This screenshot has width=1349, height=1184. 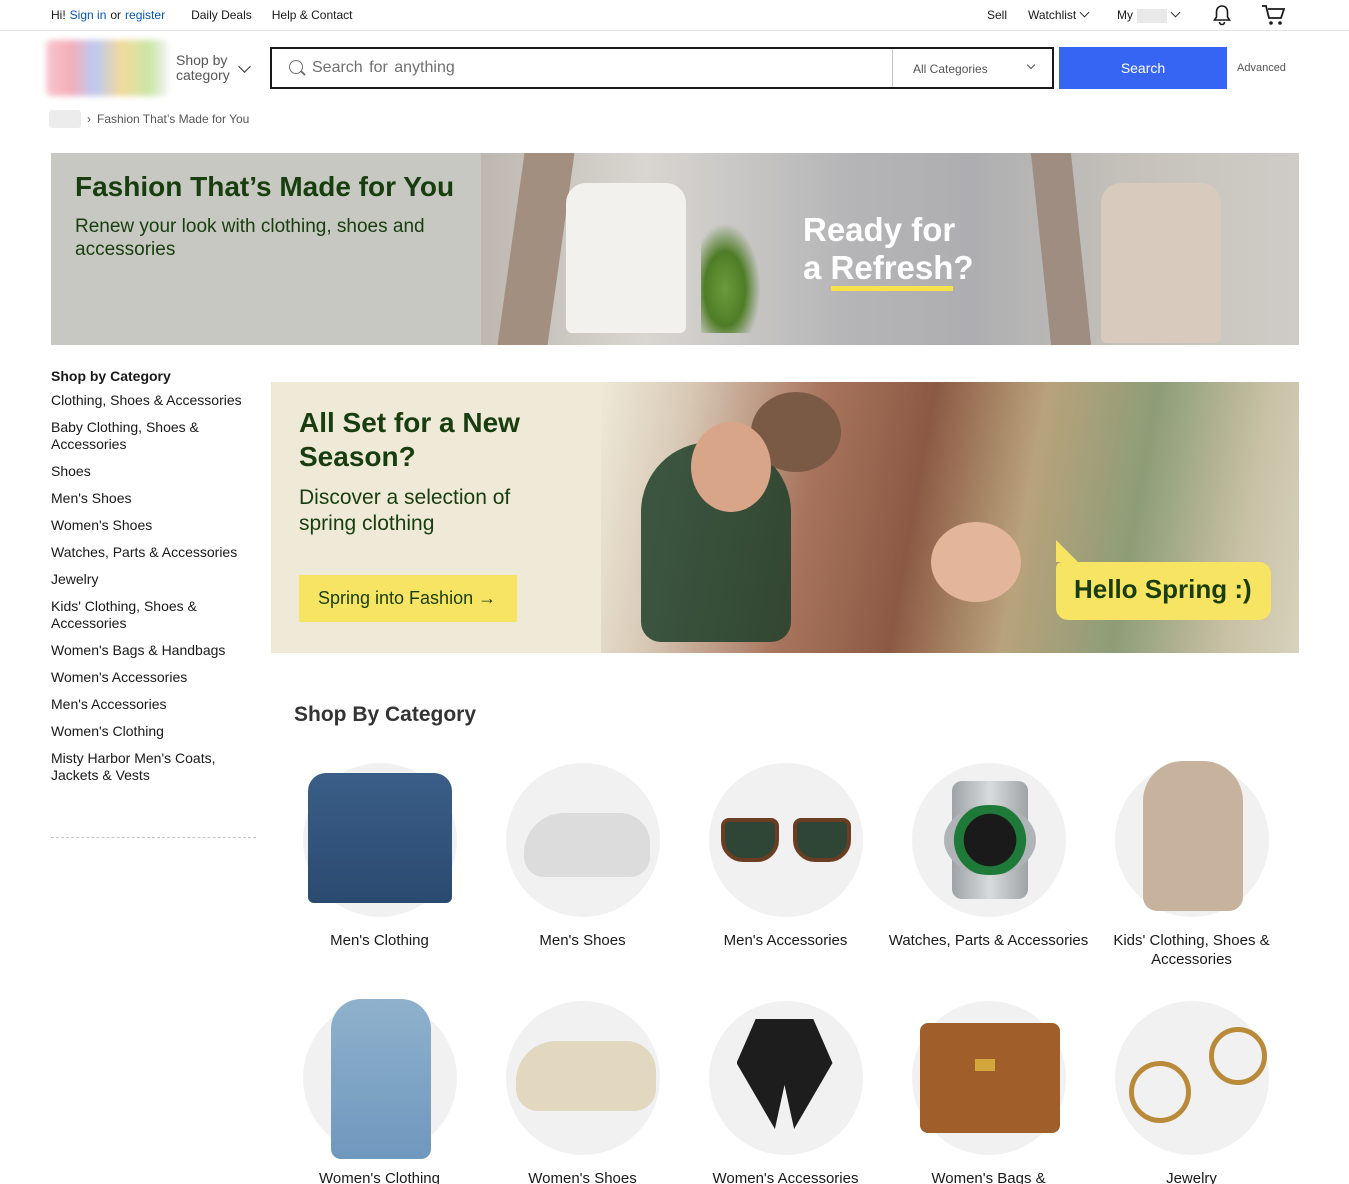 What do you see at coordinates (988, 1177) in the screenshot?
I see `category-label: Women's Bags &` at bounding box center [988, 1177].